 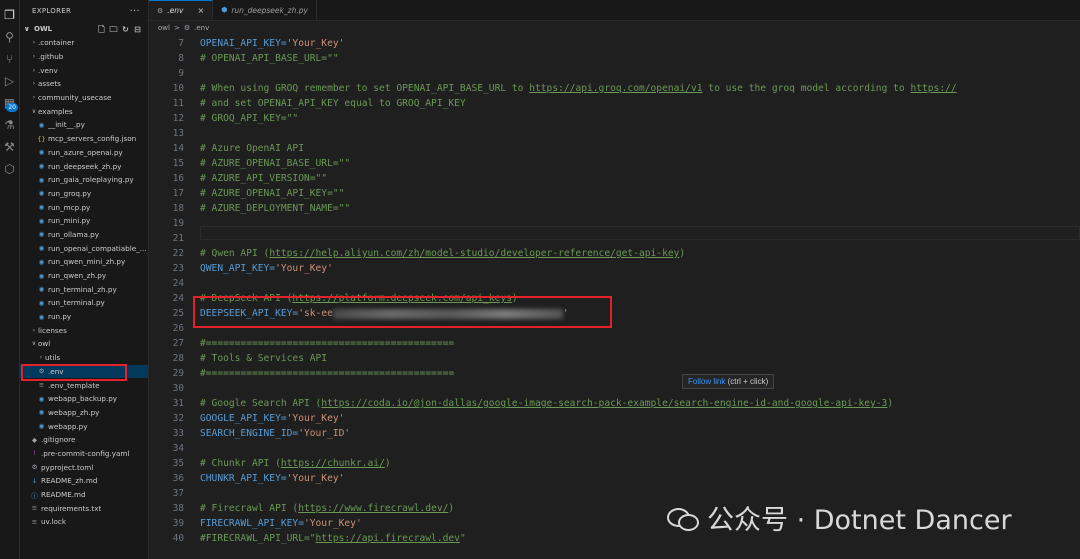 I want to click on tree-file: ◉ run_terminal.py, so click(x=84, y=303).